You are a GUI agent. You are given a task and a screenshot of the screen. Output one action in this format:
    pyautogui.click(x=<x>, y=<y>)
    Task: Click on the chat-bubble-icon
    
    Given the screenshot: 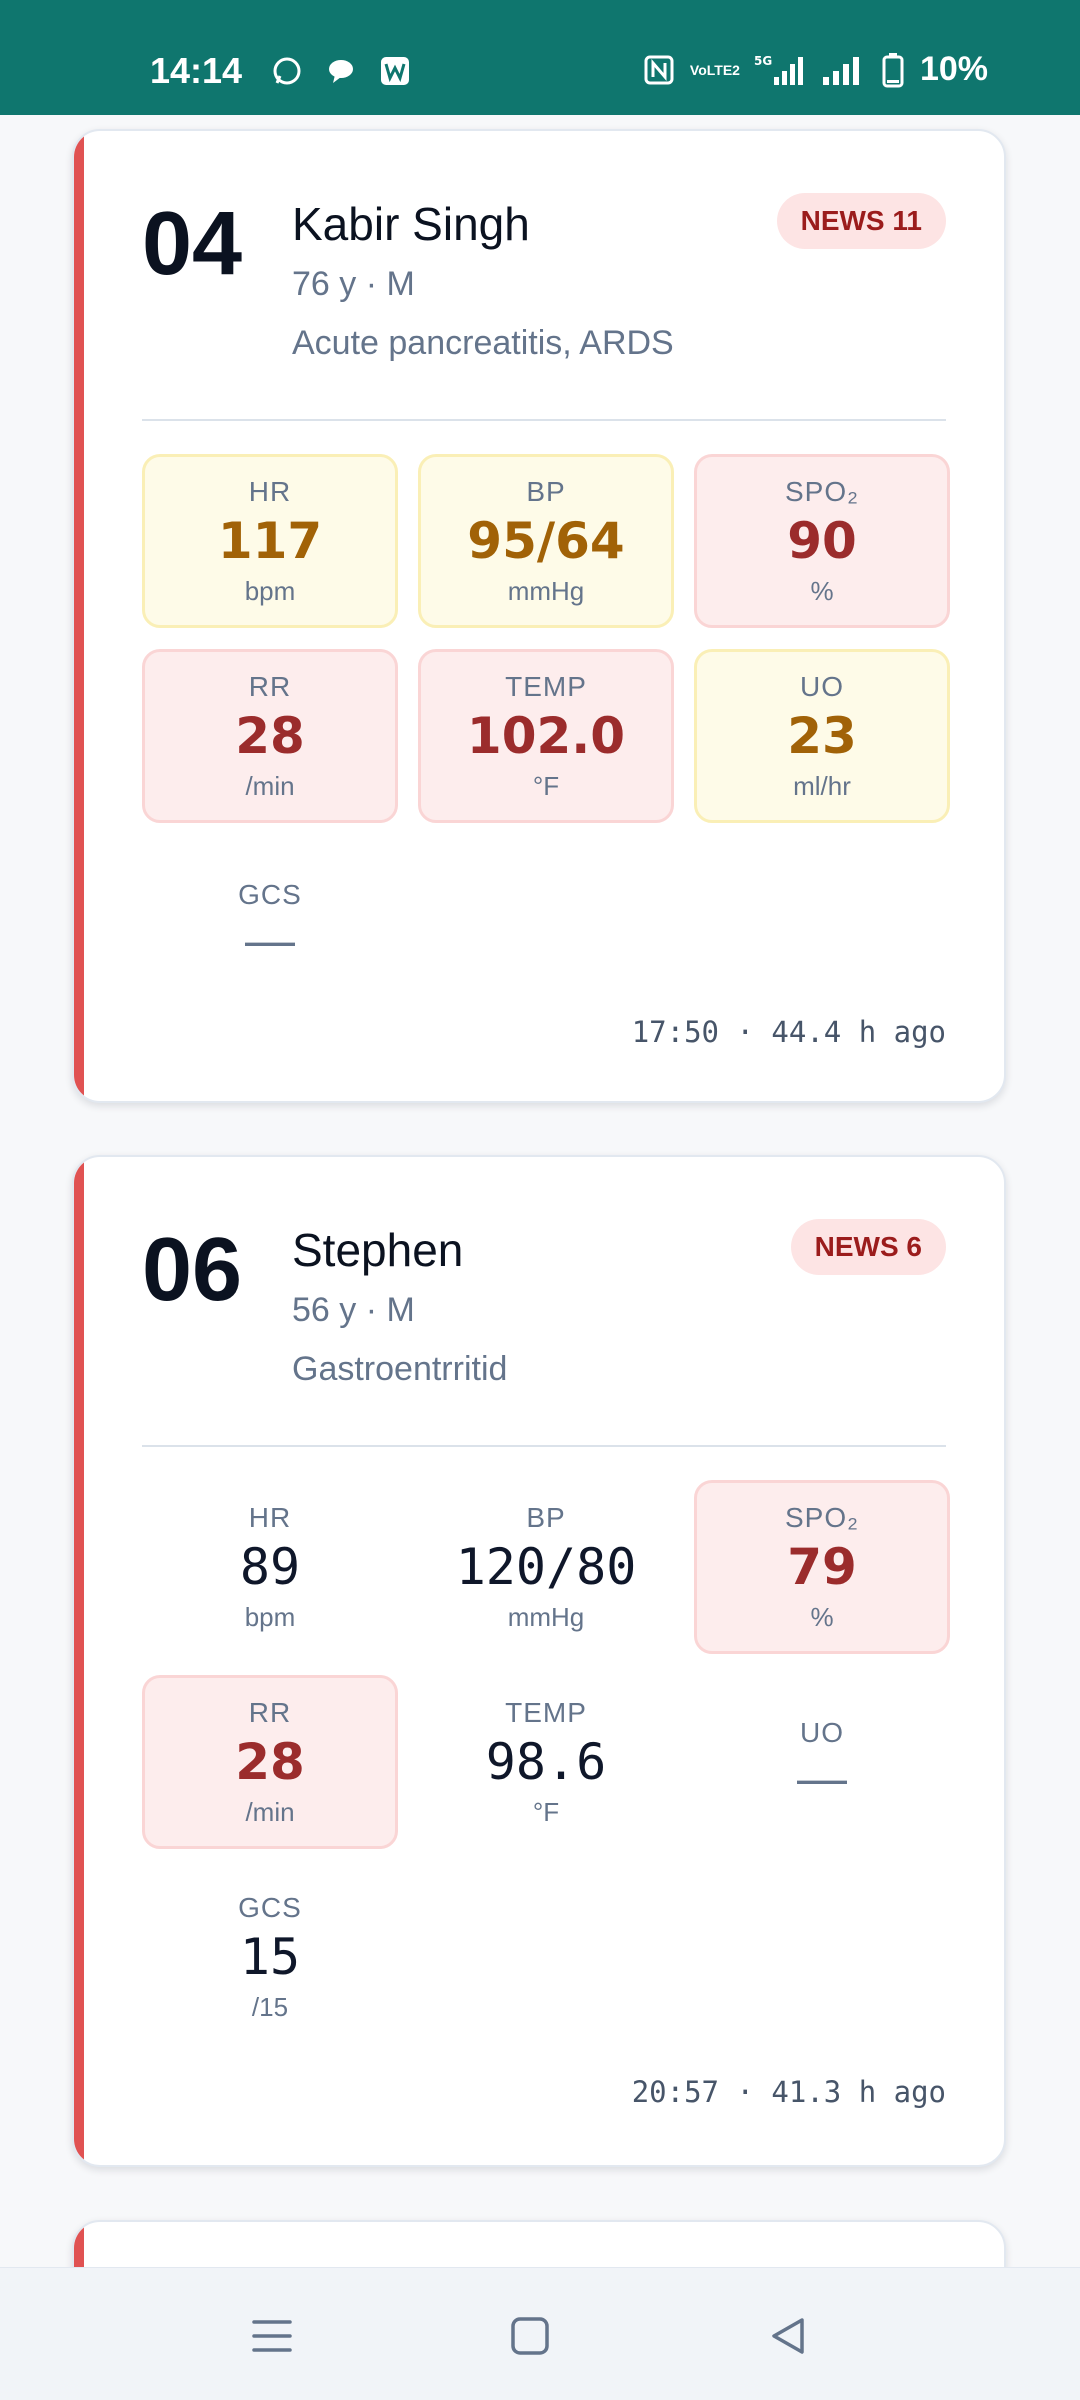 What is the action you would take?
    pyautogui.click(x=341, y=71)
    